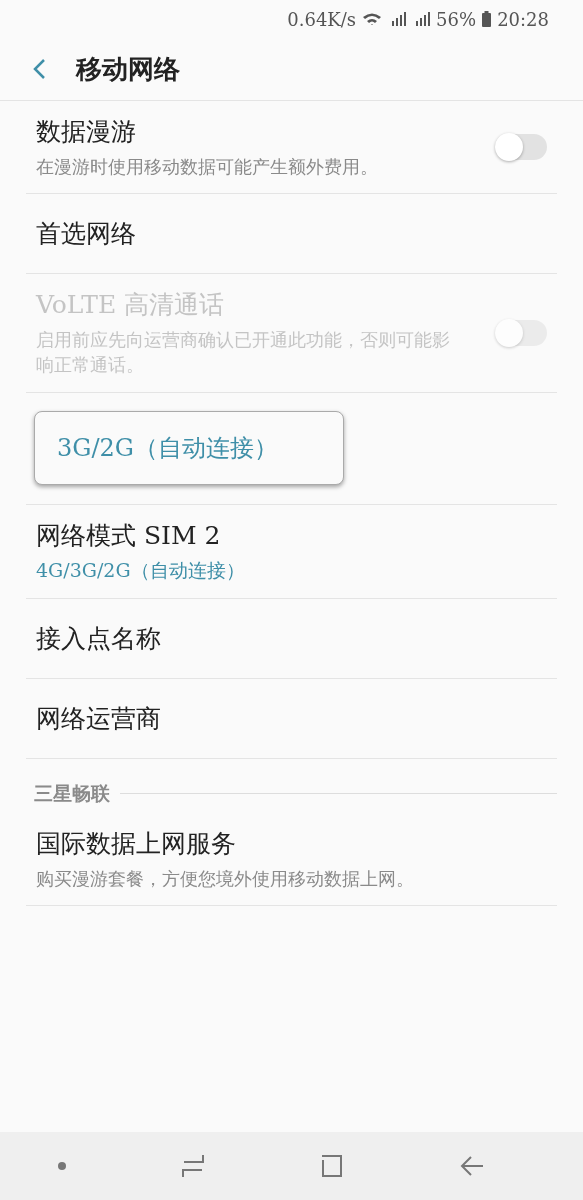  What do you see at coordinates (322, 19) in the screenshot?
I see `network-speed: 0.64K/s` at bounding box center [322, 19].